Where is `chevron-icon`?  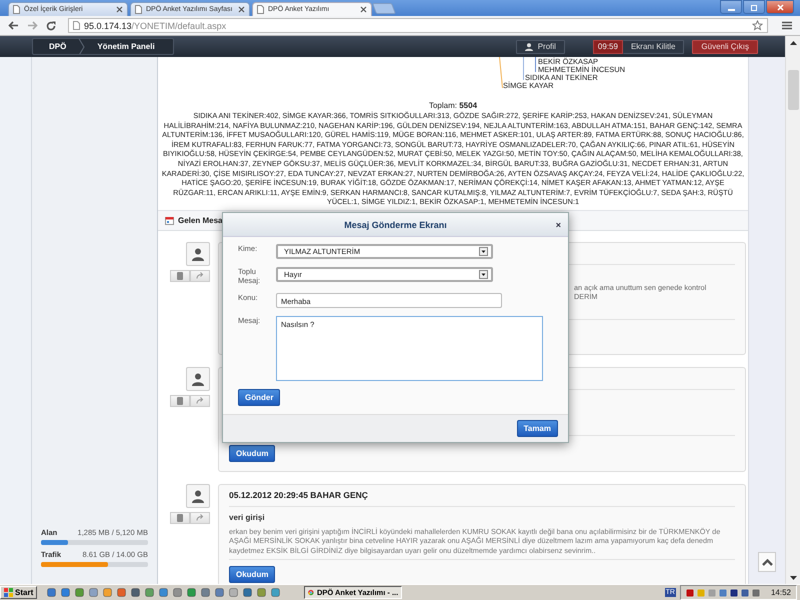 chevron-icon is located at coordinates (82, 46).